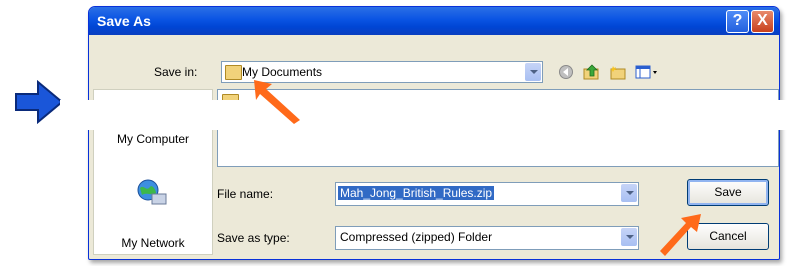 The width and height of the screenshot is (790, 266). Describe the element at coordinates (39, 102) in the screenshot. I see `blue-arrow-icon` at that location.